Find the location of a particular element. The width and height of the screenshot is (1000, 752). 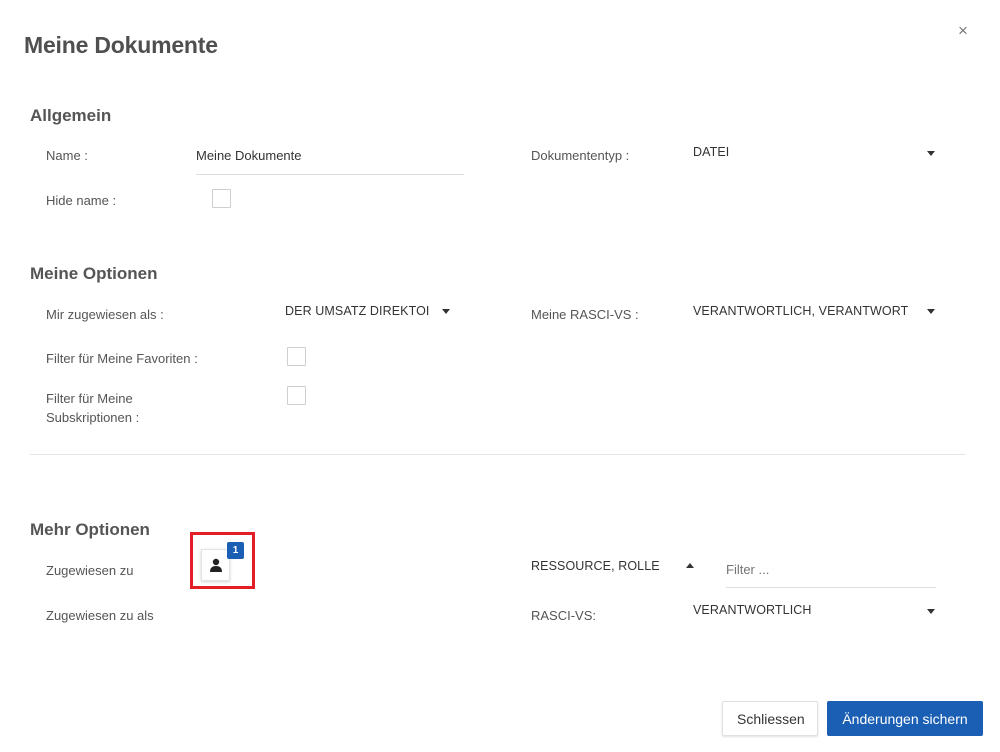

resource-role-value: RESSOURCE, ROLLE is located at coordinates (595, 566).